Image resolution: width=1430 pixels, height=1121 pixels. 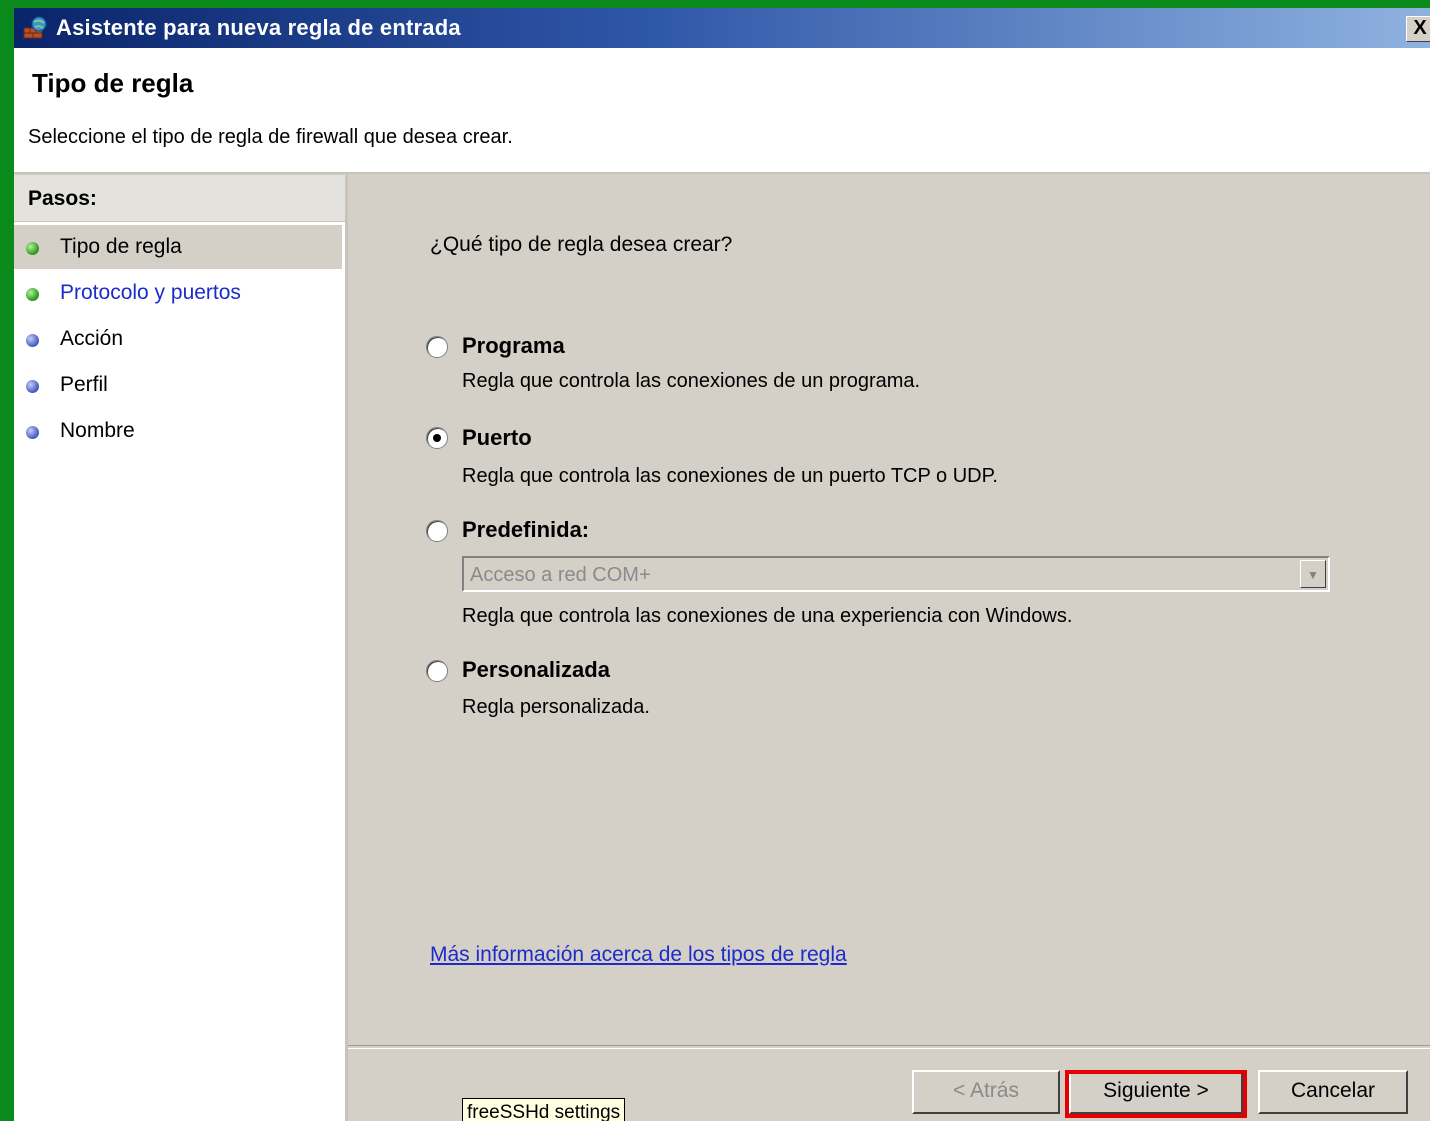 What do you see at coordinates (178, 339) in the screenshot?
I see `step-accion: Acción` at bounding box center [178, 339].